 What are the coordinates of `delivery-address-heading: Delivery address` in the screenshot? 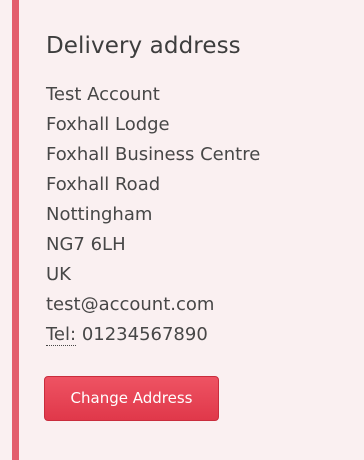 It's located at (143, 46).